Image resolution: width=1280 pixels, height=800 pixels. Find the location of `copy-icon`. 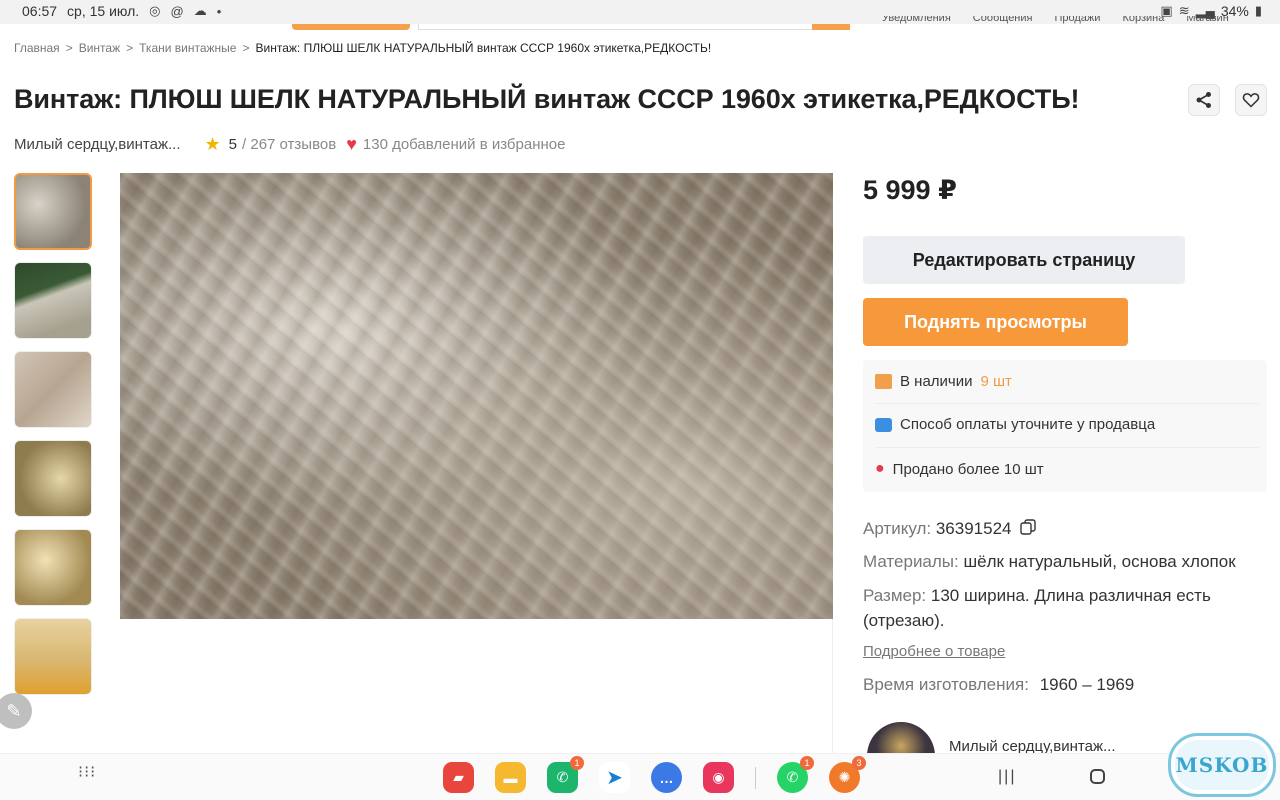

copy-icon is located at coordinates (1028, 527).